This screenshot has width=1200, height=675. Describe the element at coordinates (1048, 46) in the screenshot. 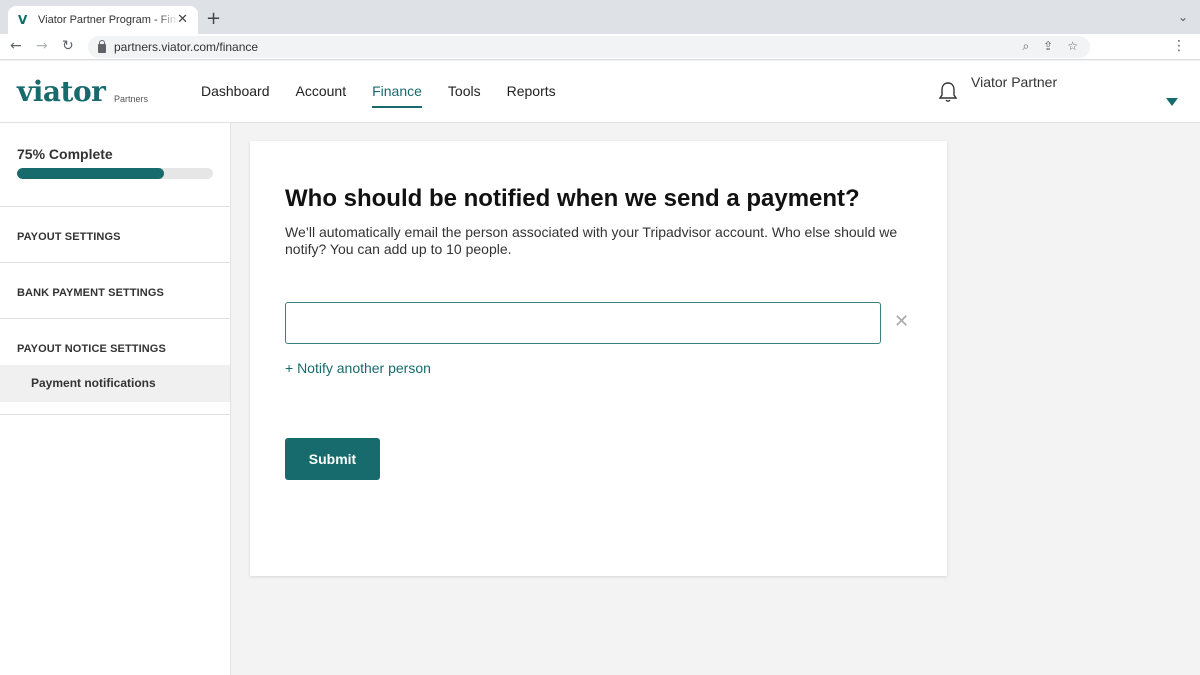

I see `share-icon: ⇪` at that location.